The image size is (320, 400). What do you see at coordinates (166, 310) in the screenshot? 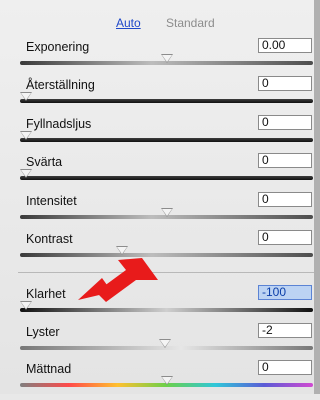
I see `klarhet-track` at bounding box center [166, 310].